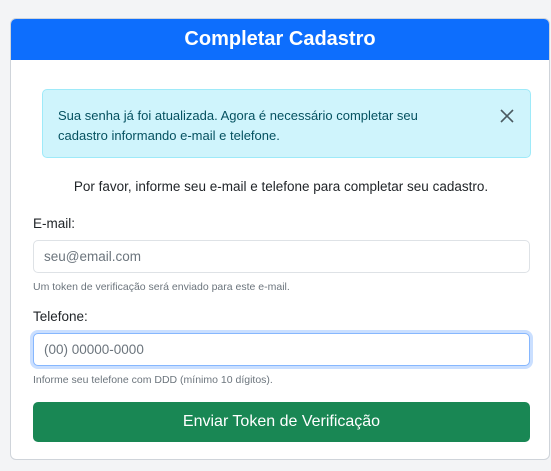 This screenshot has width=551, height=471. Describe the element at coordinates (54, 223) in the screenshot. I see `email-label: E-mail:` at that location.